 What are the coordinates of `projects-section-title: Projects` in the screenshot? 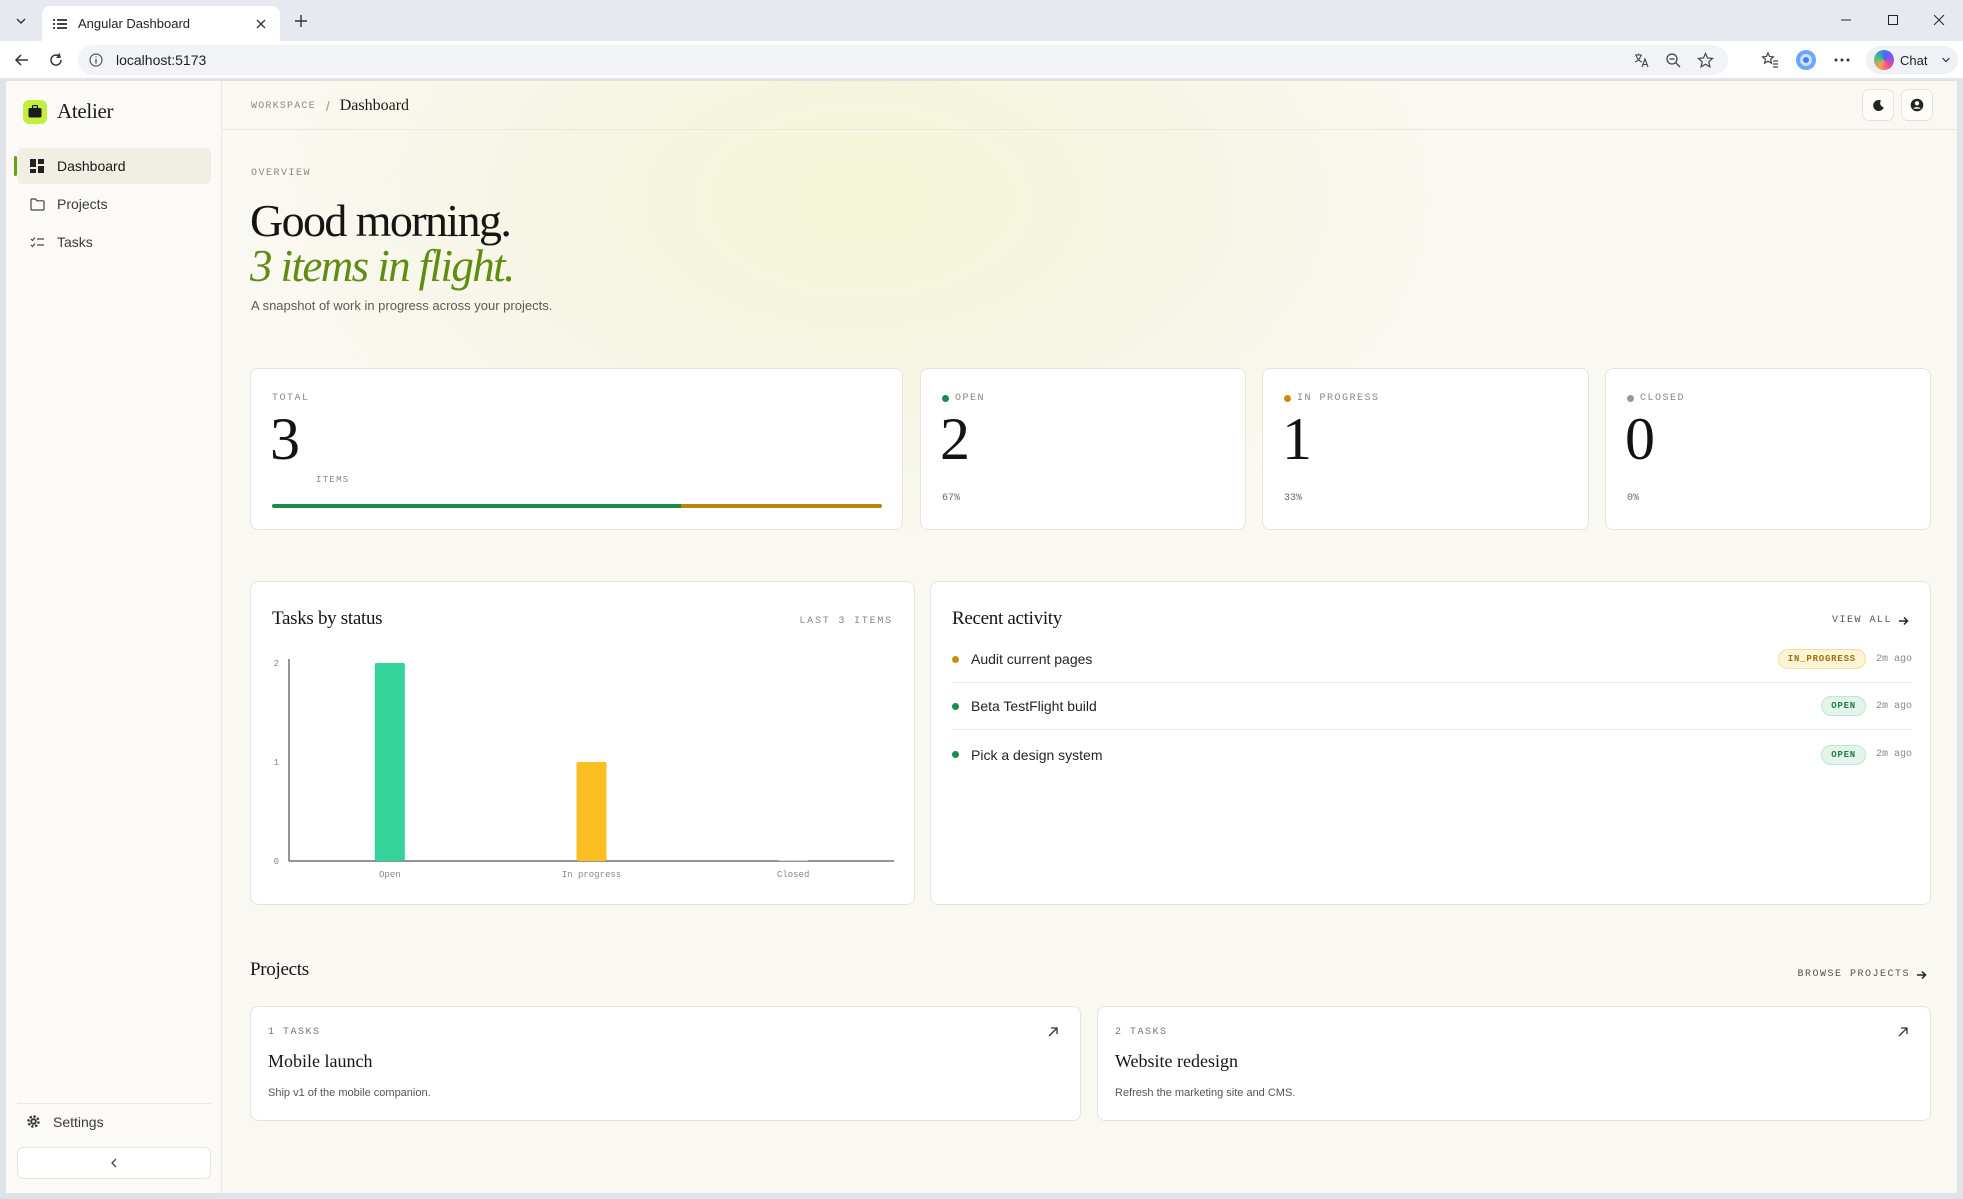 It's located at (279, 969).